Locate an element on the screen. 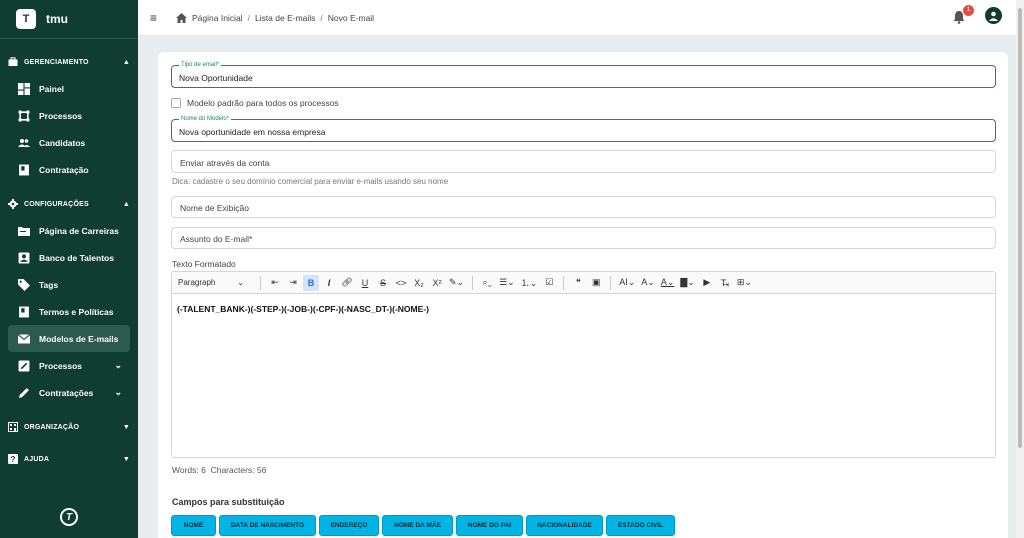 This screenshot has width=1024, height=538. chevron-down-icon: ⌄ is located at coordinates (240, 282).